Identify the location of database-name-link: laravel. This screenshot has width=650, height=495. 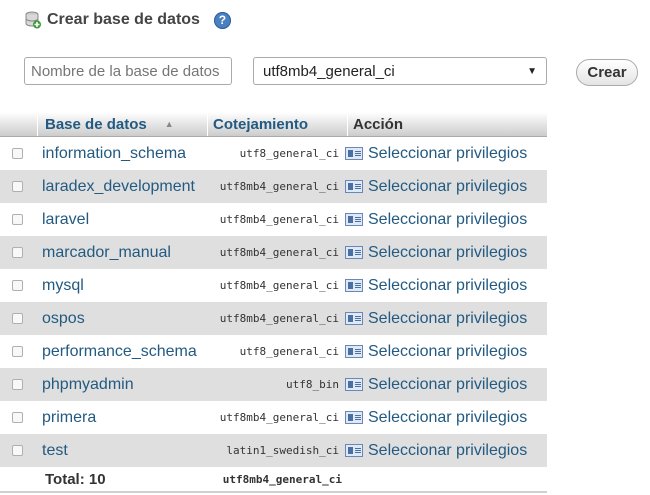
(123, 220).